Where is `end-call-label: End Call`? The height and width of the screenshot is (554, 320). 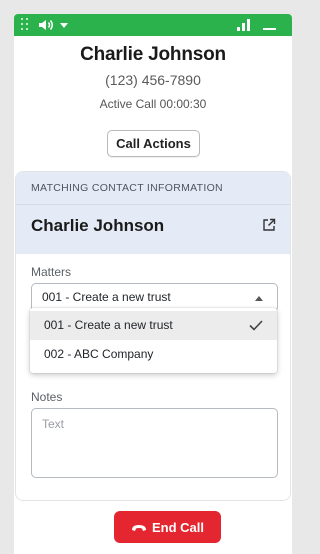
end-call-label: End Call is located at coordinates (177, 527).